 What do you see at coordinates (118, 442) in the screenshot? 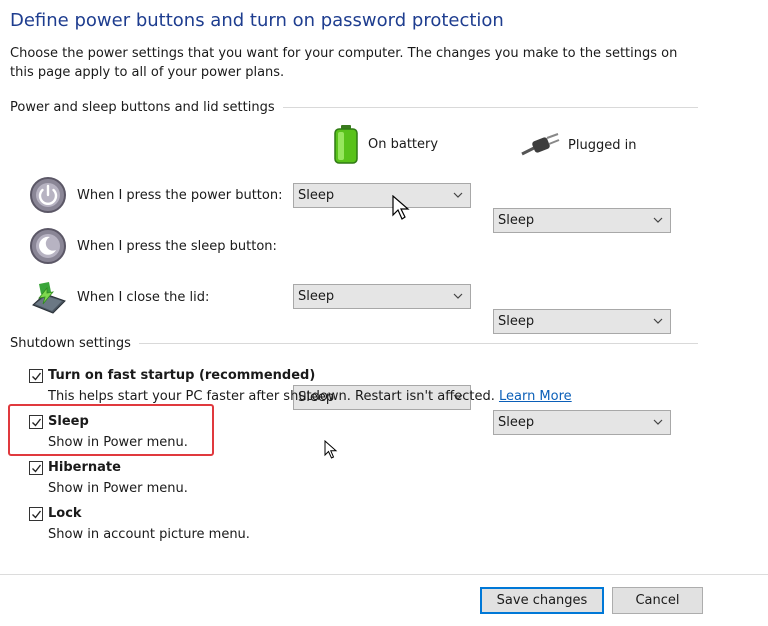
I see `sleep-description: Show in Power menu.` at bounding box center [118, 442].